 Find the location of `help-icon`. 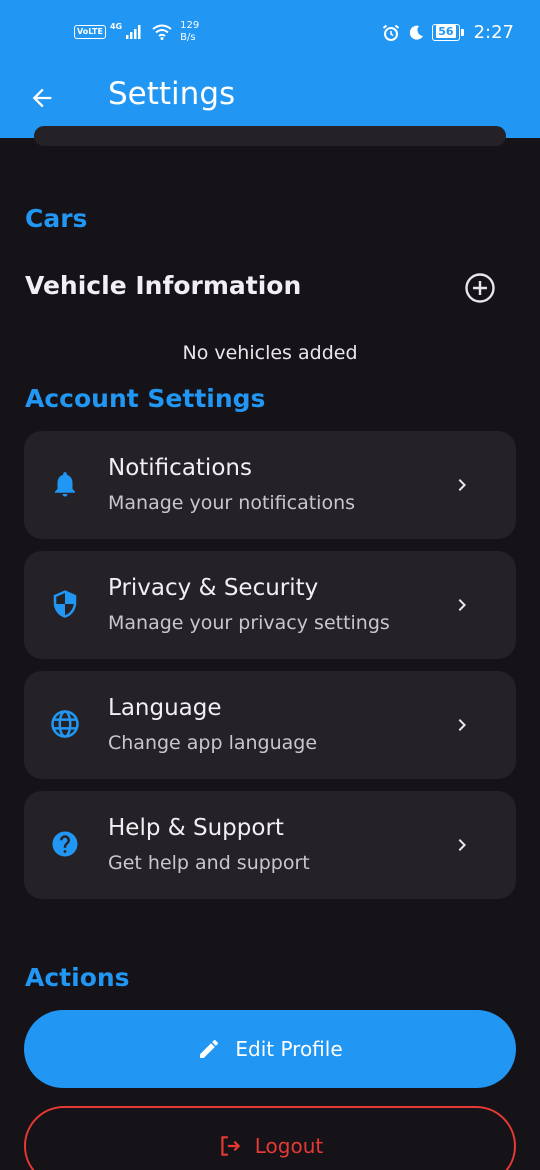

help-icon is located at coordinates (65, 844).